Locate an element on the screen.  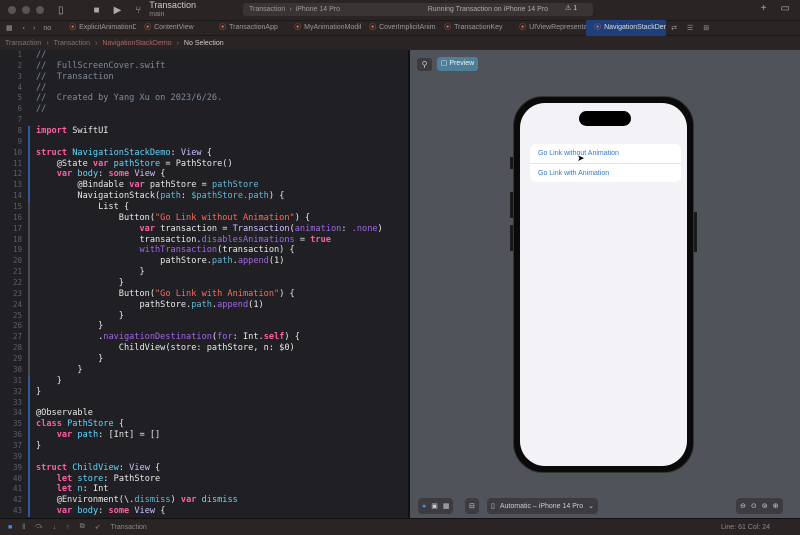
variants-icon: ▦ is located at coordinates (446, 506).